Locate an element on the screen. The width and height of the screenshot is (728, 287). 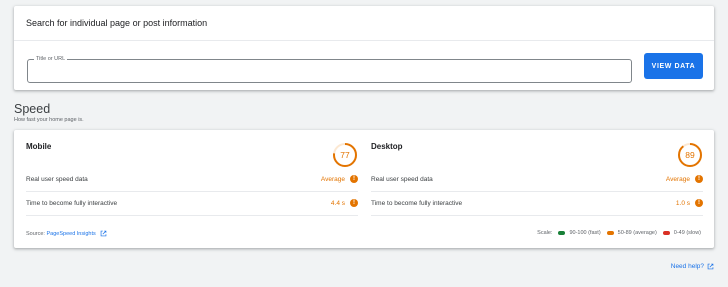
mobile-score: 77 is located at coordinates (345, 155).